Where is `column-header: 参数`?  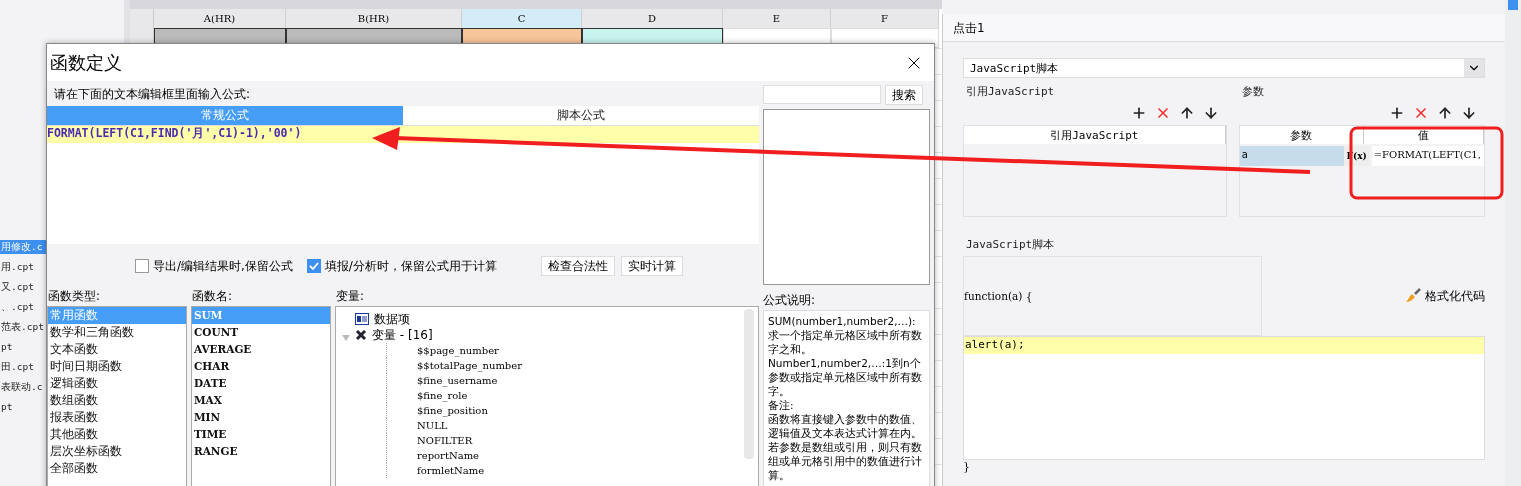
column-header: 参数 is located at coordinates (1301, 135).